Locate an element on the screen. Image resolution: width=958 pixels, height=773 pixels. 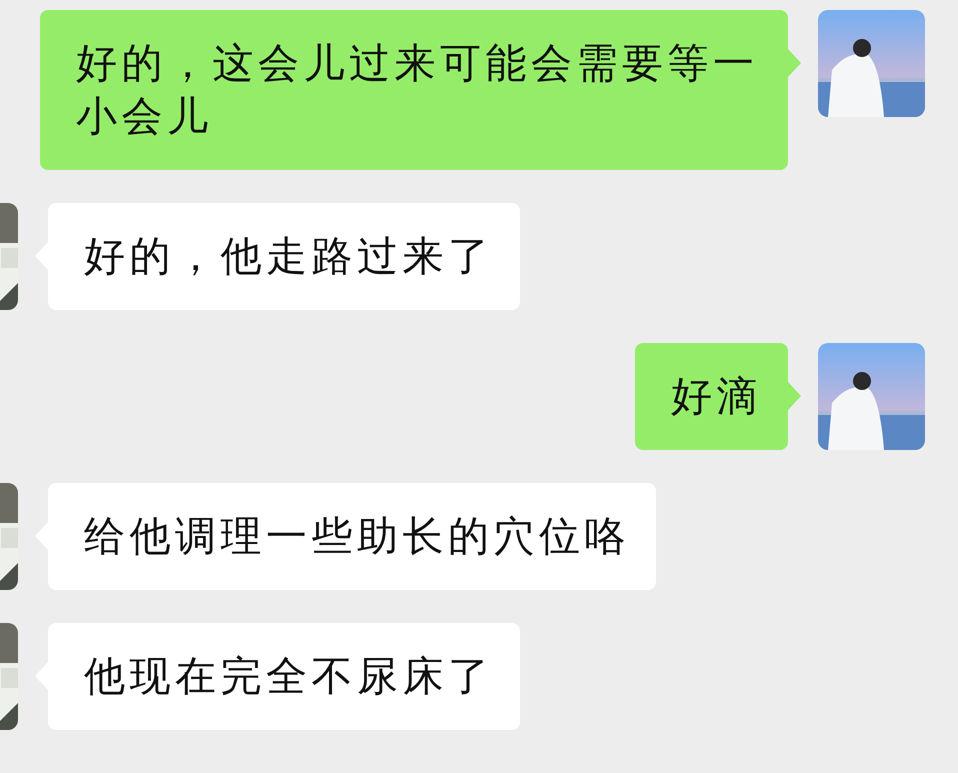
message-bubble: 给他调理一些助长的穴位咯 is located at coordinates (352, 536).